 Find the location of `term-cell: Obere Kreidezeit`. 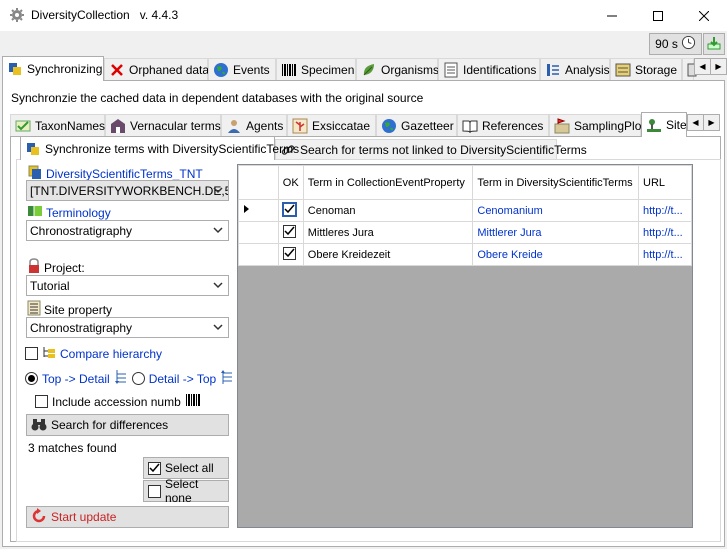

term-cell: Obere Kreidezeit is located at coordinates (388, 254).